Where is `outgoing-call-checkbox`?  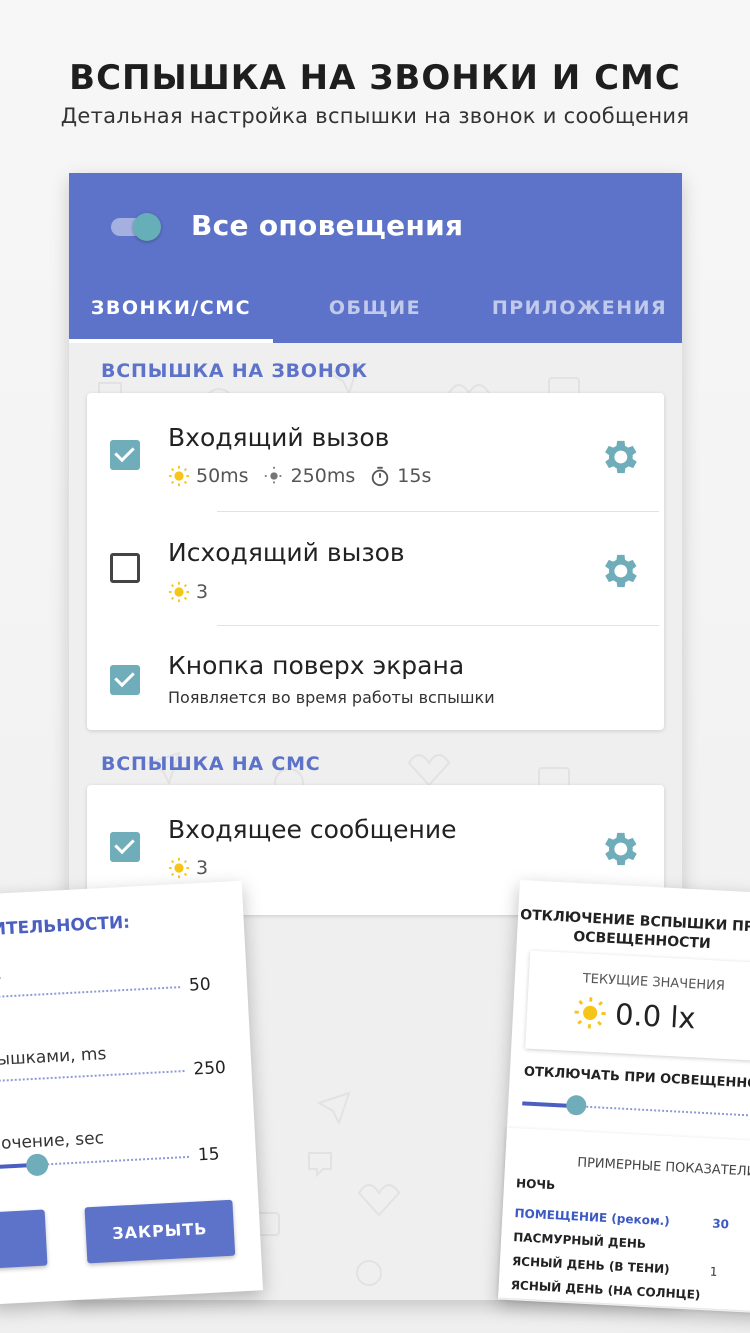
outgoing-call-checkbox is located at coordinates (125, 568).